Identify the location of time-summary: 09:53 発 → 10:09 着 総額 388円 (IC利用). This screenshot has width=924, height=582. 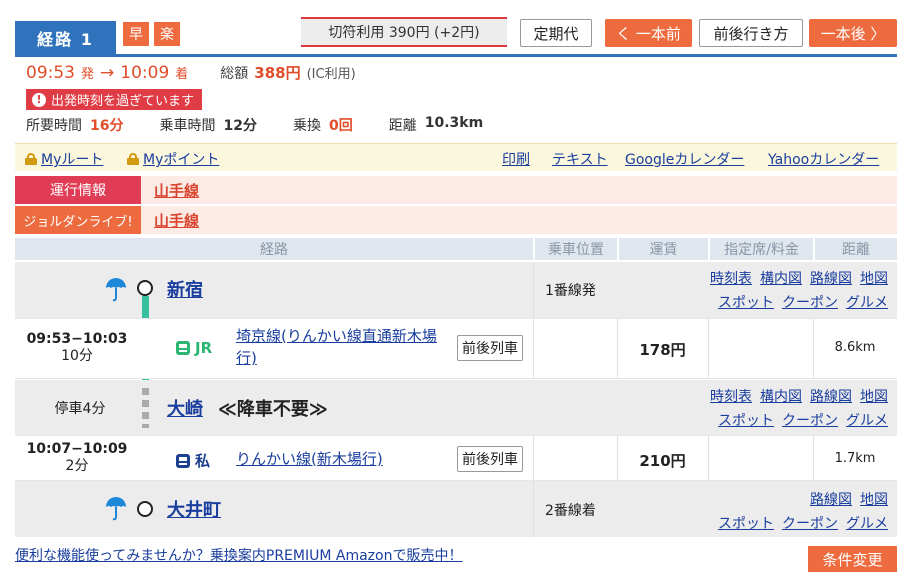
(191, 72).